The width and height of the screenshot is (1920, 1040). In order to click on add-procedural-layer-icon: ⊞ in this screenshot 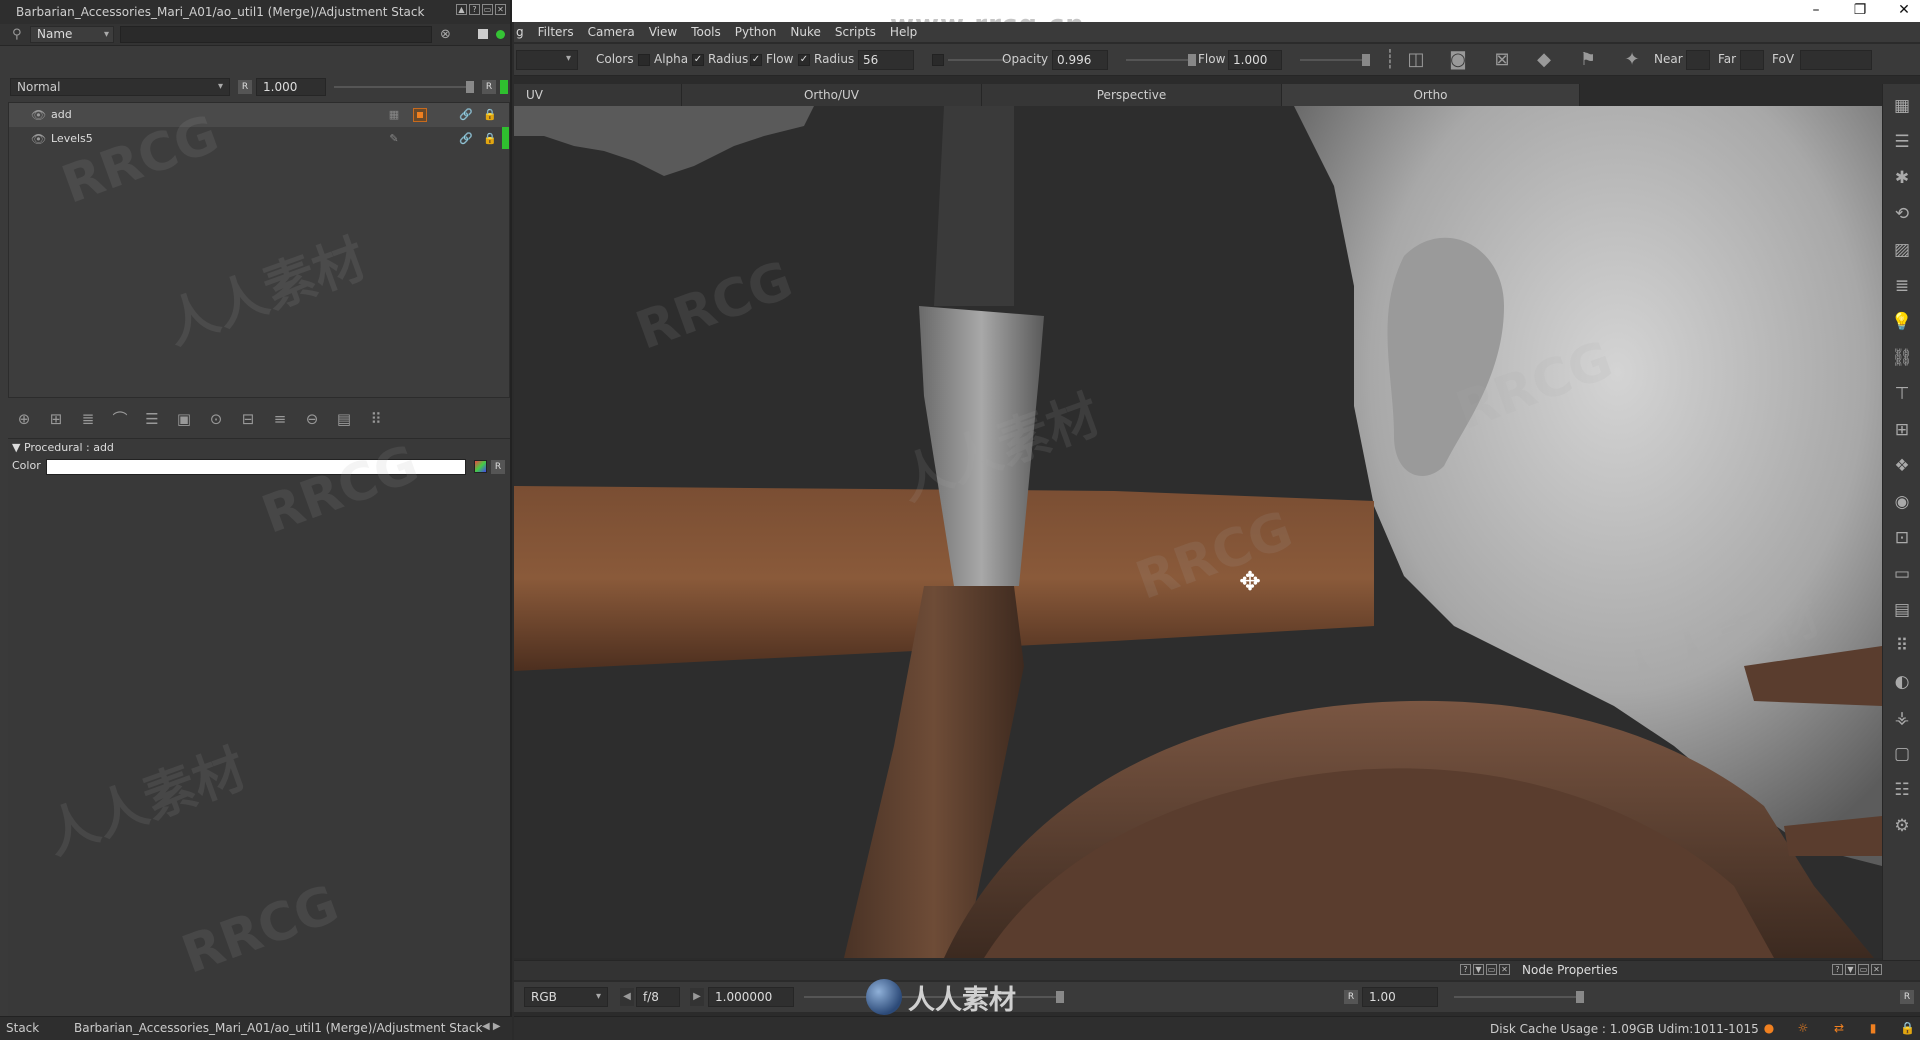, I will do `click(56, 419)`.